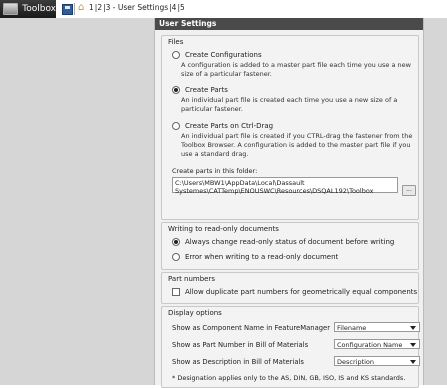  I want to click on step-5-link: 5, so click(182, 7).